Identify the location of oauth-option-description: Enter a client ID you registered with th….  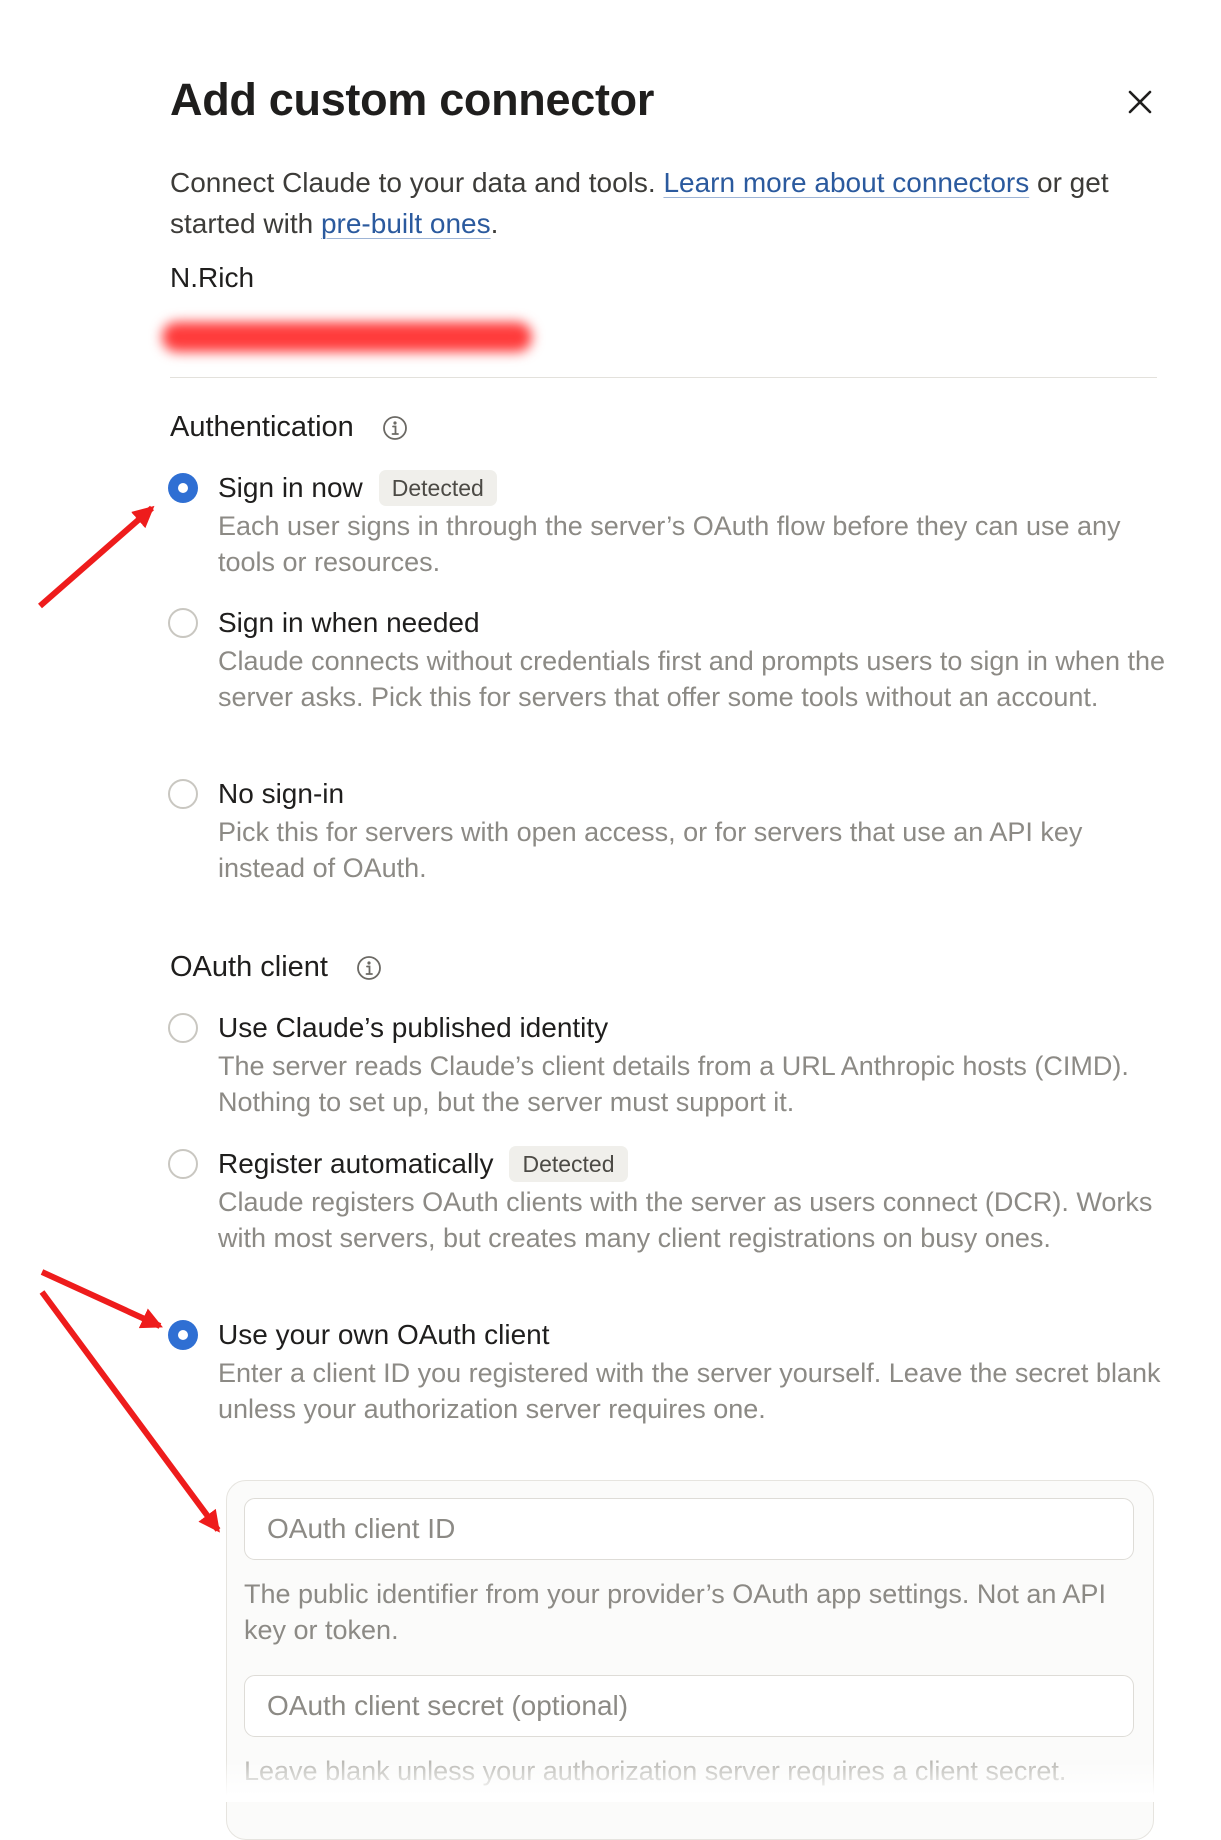
(689, 1391).